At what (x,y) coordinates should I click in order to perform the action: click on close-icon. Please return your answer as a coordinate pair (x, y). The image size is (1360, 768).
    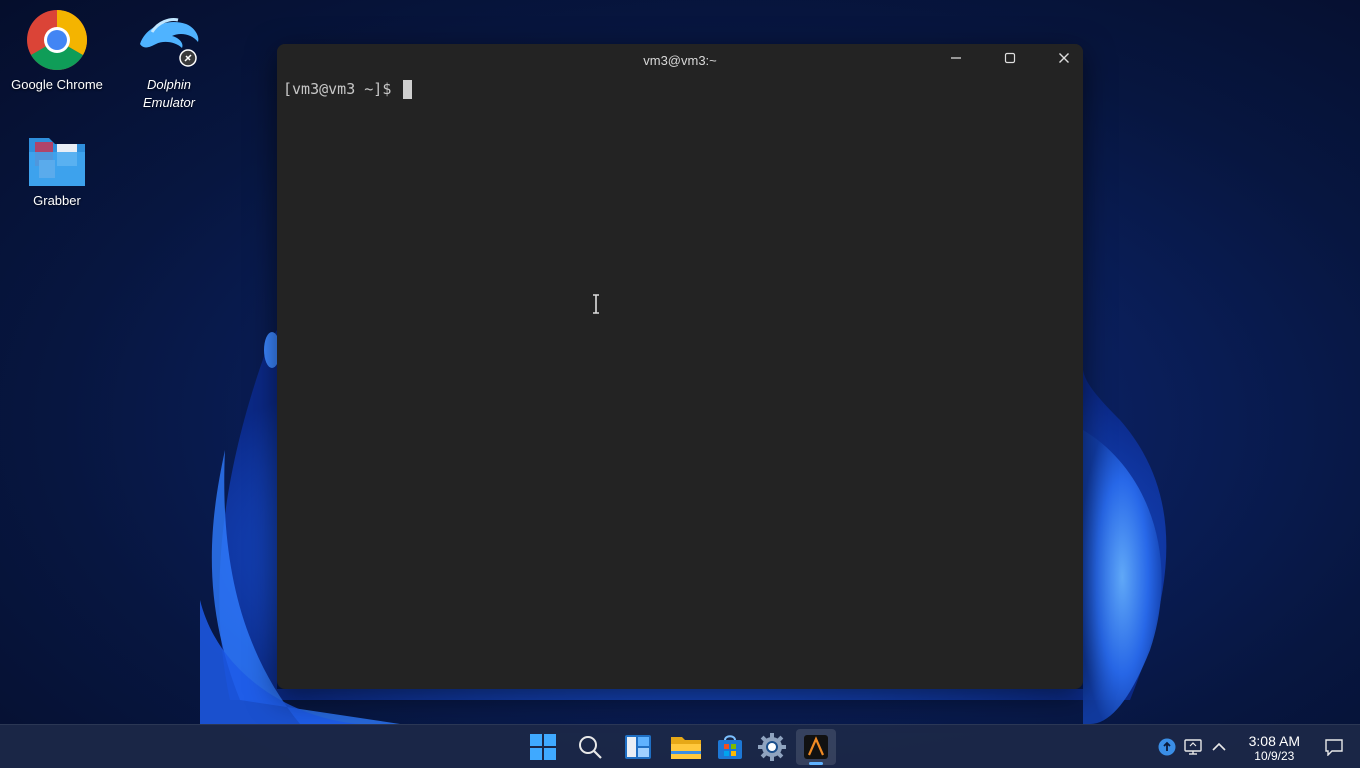
    Looking at the image, I should click on (1064, 58).